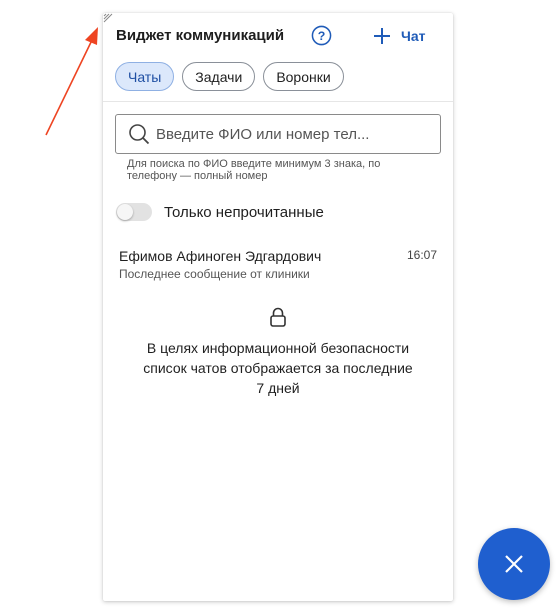 This screenshot has width=560, height=610. What do you see at coordinates (278, 101) in the screenshot?
I see `header-divider` at bounding box center [278, 101].